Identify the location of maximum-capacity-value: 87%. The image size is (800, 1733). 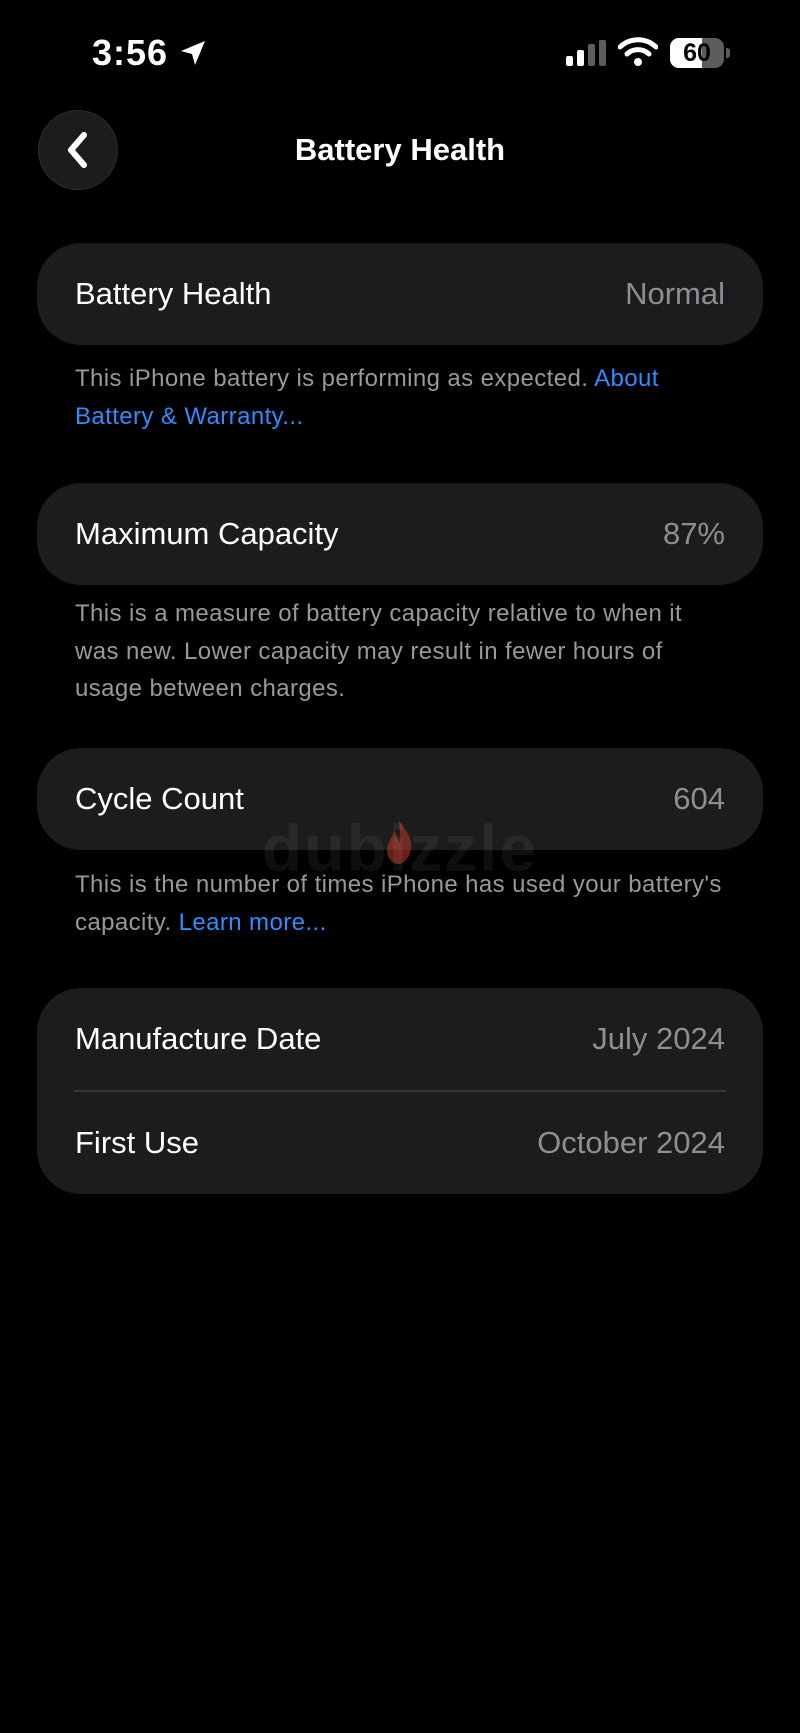
(693, 533).